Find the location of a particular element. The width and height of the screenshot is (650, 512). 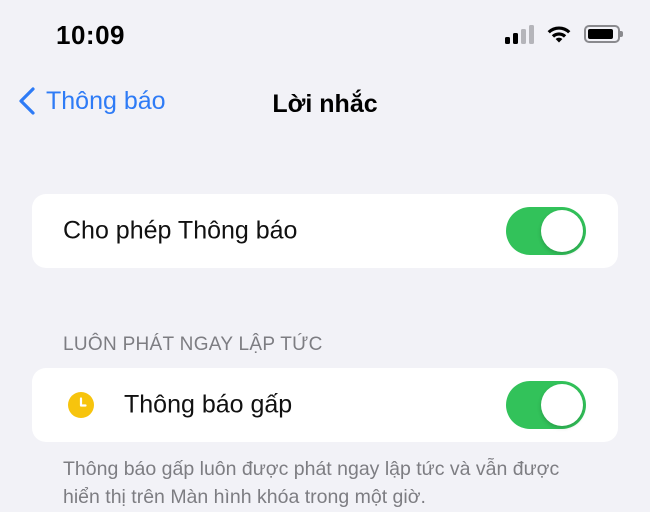

section-header: LUÔN PHÁT NGAY LẬP TỨC is located at coordinates (193, 344).